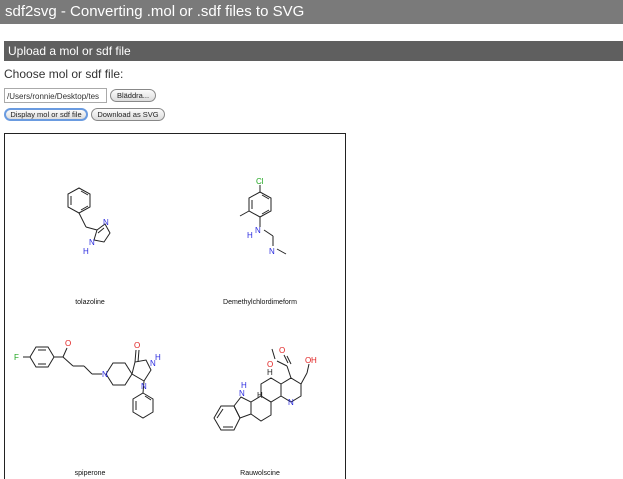  I want to click on upload-section-header: Upload a mol or sdf file, so click(313, 51).